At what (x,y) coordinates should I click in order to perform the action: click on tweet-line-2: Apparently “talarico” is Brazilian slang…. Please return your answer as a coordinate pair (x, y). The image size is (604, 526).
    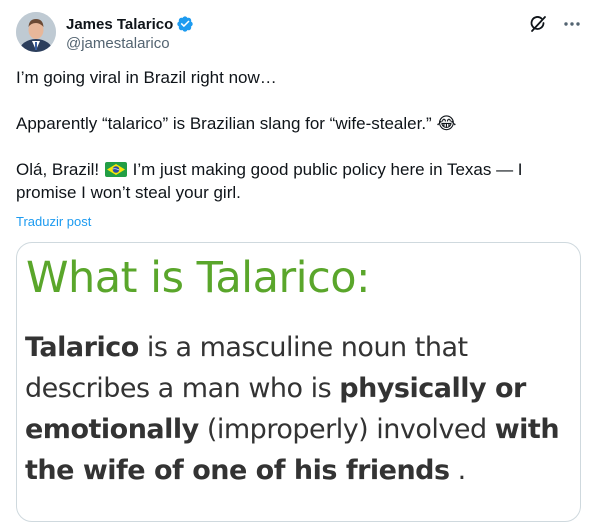
    Looking at the image, I should click on (301, 123).